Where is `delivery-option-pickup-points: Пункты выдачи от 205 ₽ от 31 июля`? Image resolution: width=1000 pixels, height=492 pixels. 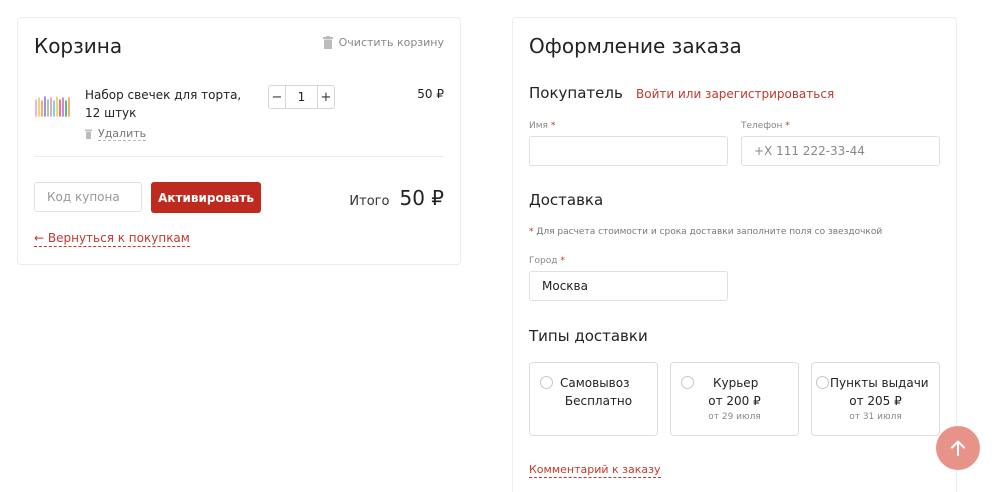
delivery-option-pickup-points: Пункты выдачи от 205 ₽ от 31 июля is located at coordinates (875, 399).